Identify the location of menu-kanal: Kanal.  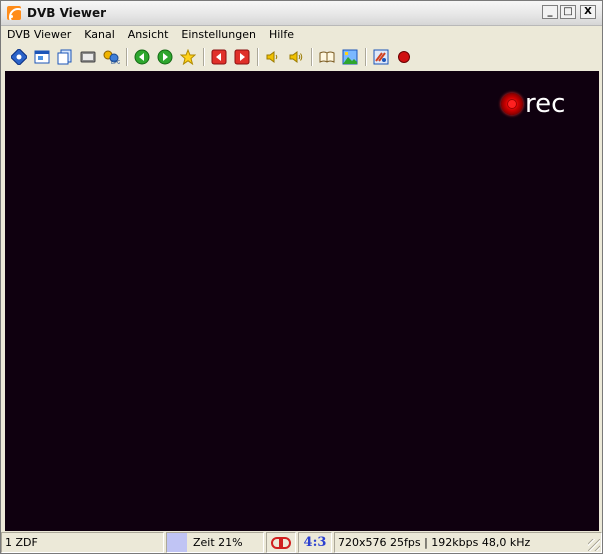
(100, 34).